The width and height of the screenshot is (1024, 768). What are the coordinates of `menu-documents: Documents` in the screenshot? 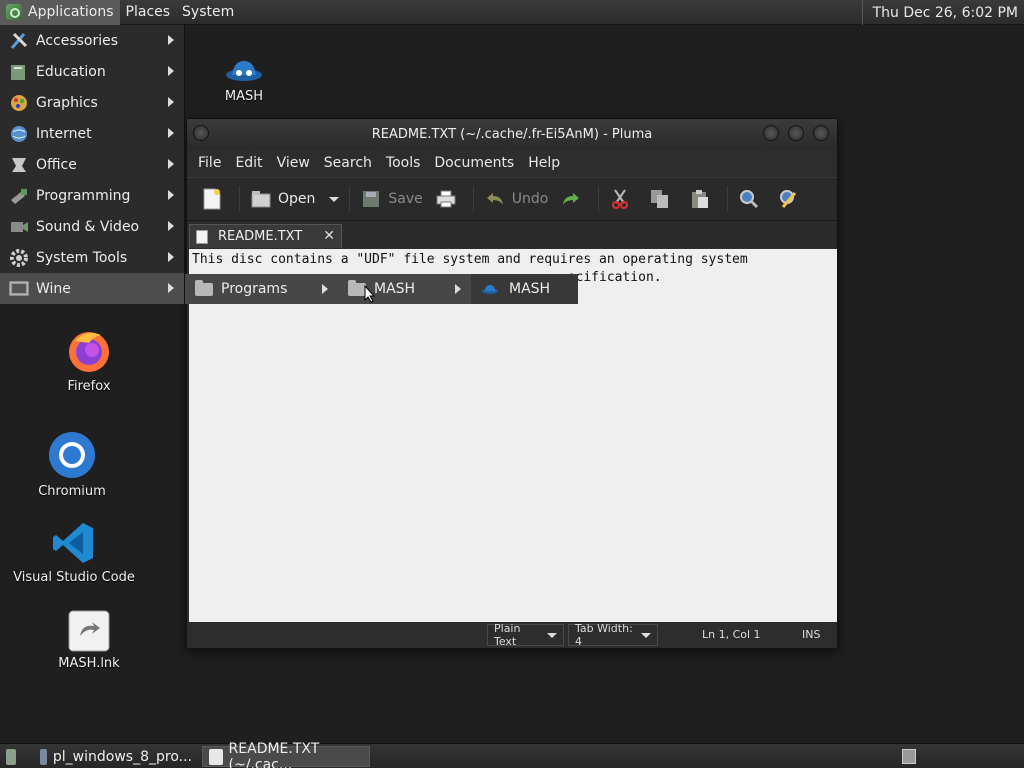 It's located at (474, 163).